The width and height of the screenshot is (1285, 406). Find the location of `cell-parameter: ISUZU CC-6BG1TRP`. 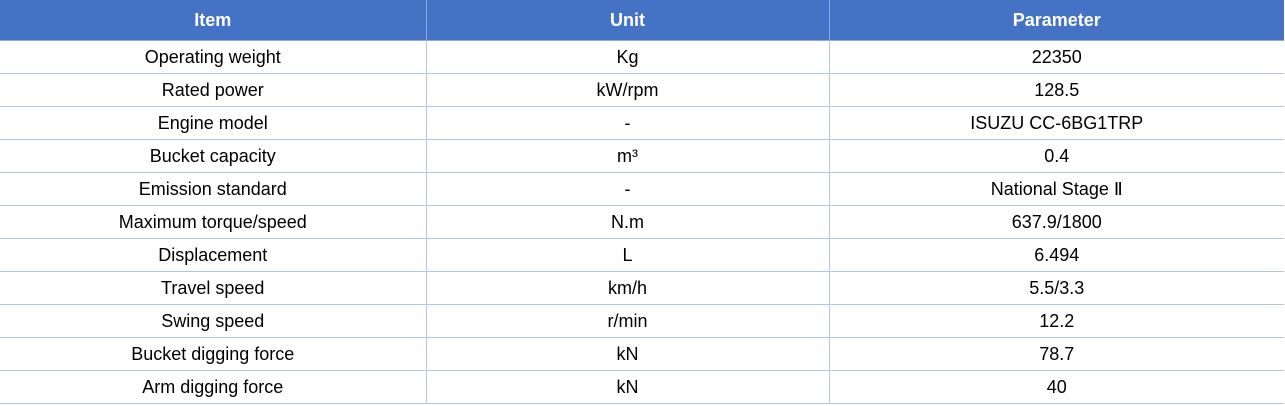

cell-parameter: ISUZU CC-6BG1TRP is located at coordinates (1056, 123).